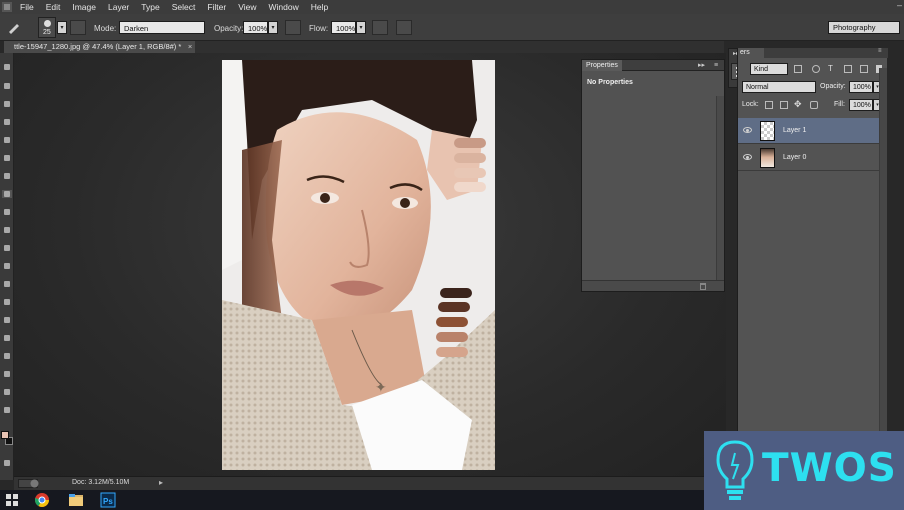 Image resolution: width=904 pixels, height=510 pixels. I want to click on blur-tool-icon, so click(7, 284).